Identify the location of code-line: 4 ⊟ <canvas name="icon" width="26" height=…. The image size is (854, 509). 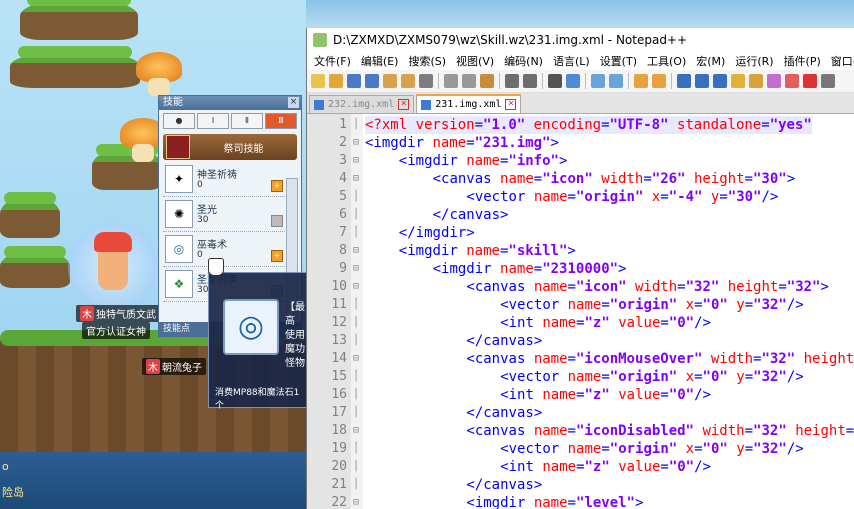
(580, 179).